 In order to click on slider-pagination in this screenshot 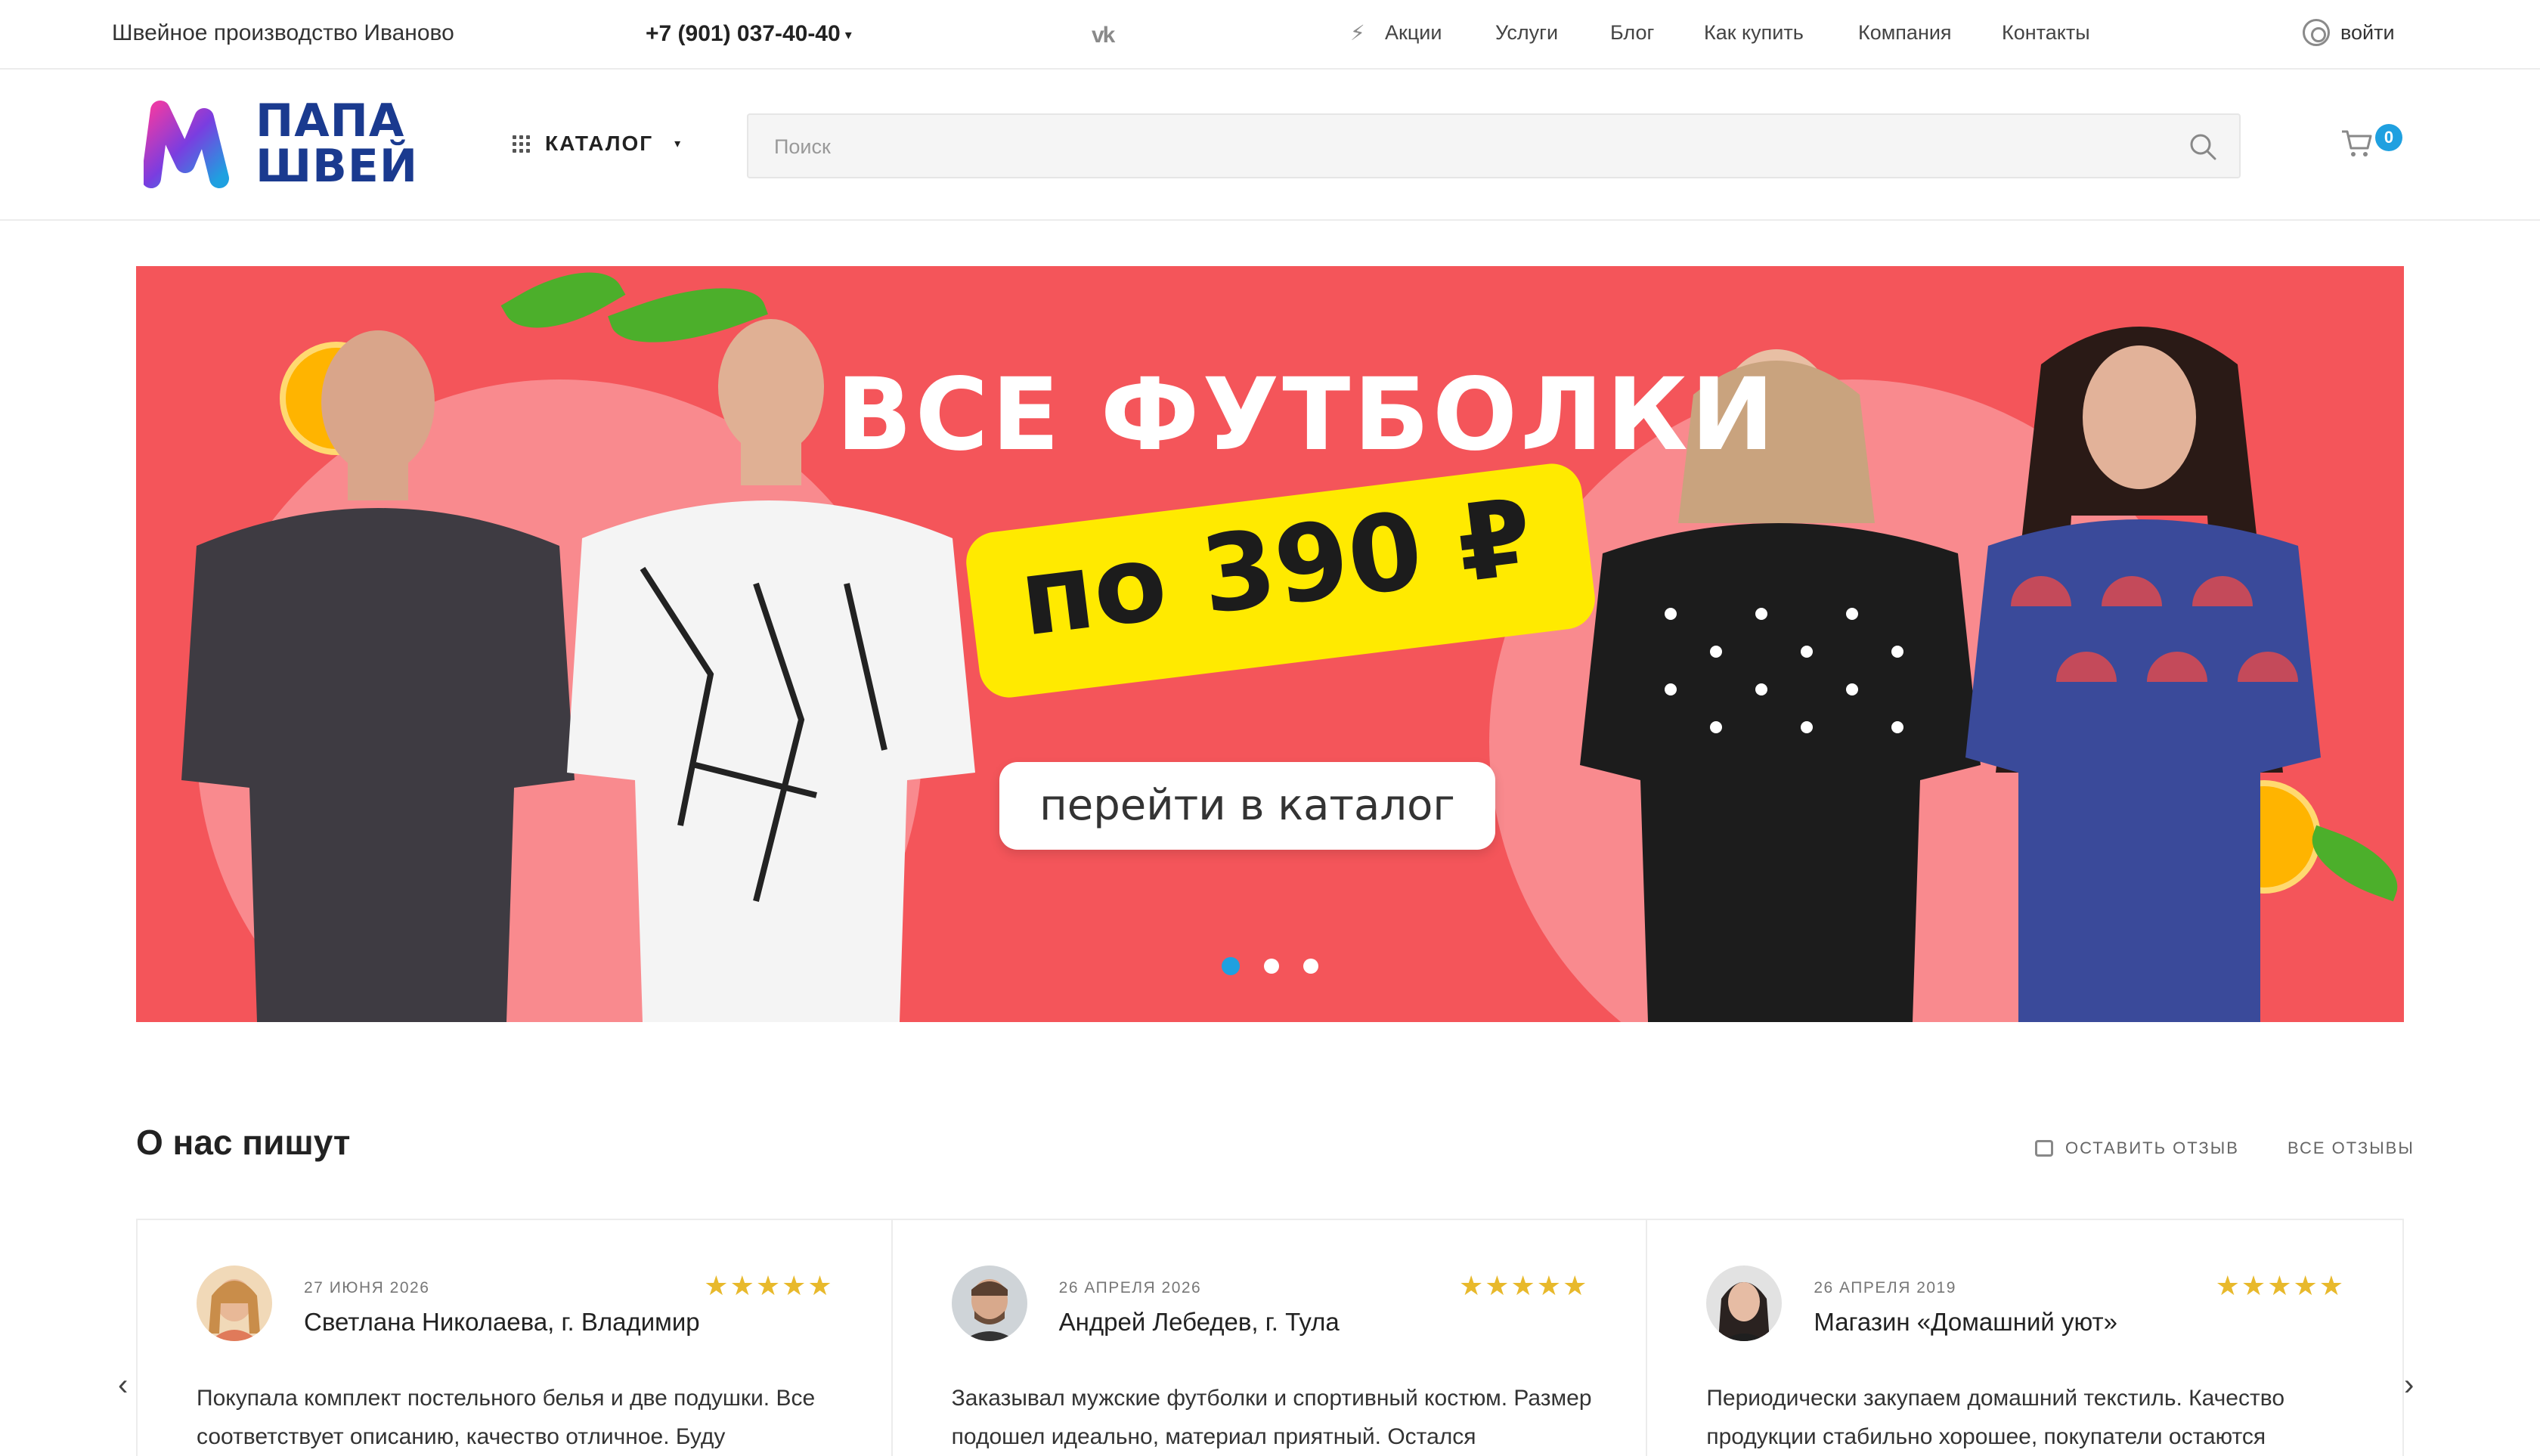, I will do `click(1270, 966)`.